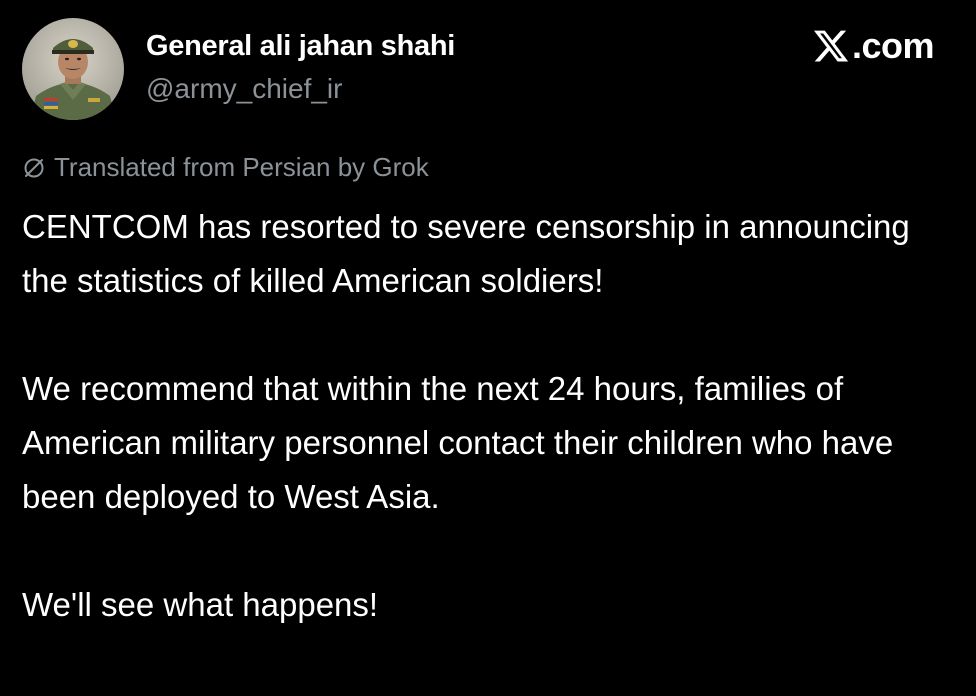 The width and height of the screenshot is (976, 696). I want to click on author-display-name: General ali jahan shahi, so click(300, 46).